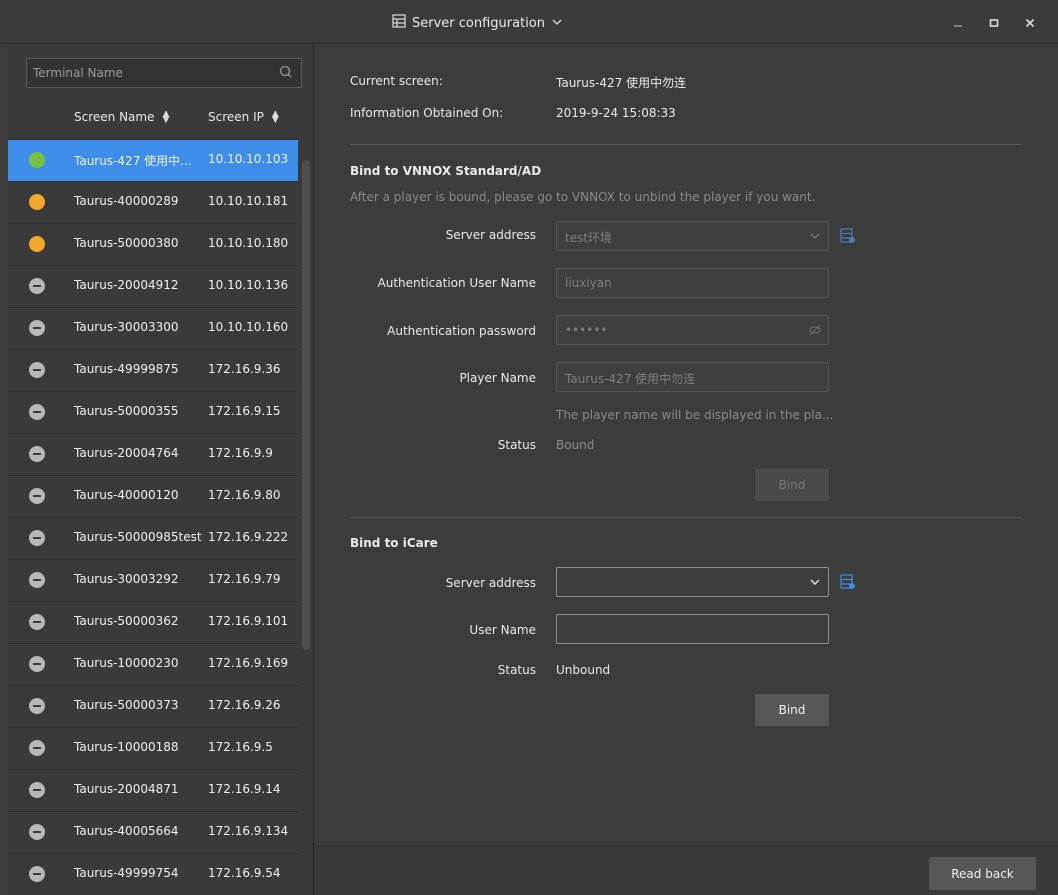 The height and width of the screenshot is (895, 1058). What do you see at coordinates (248, 201) in the screenshot?
I see `screen-ip-cell: 10.10.10.181` at bounding box center [248, 201].